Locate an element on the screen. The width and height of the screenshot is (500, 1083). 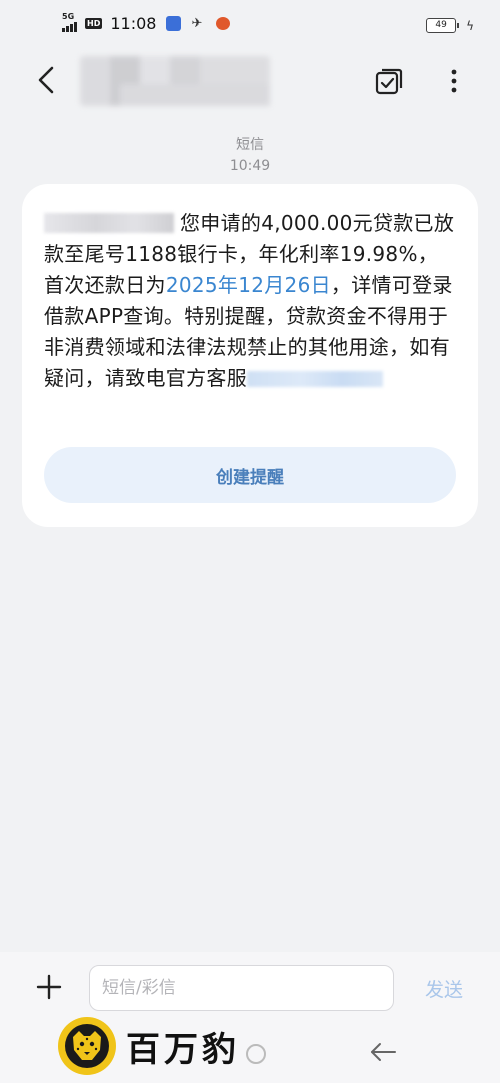
contact-name-redacted is located at coordinates (175, 81).